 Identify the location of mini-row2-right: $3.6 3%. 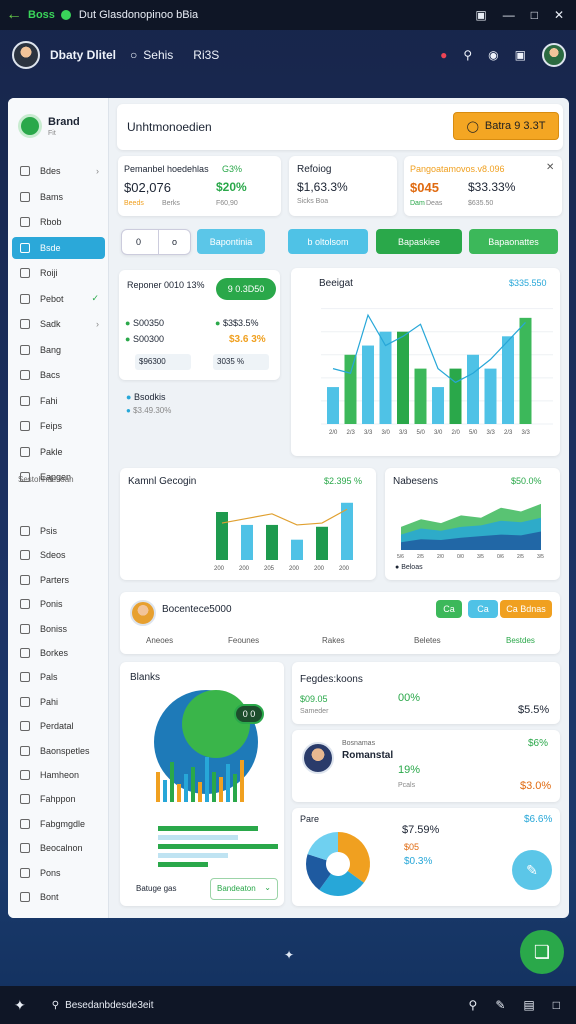
(247, 339).